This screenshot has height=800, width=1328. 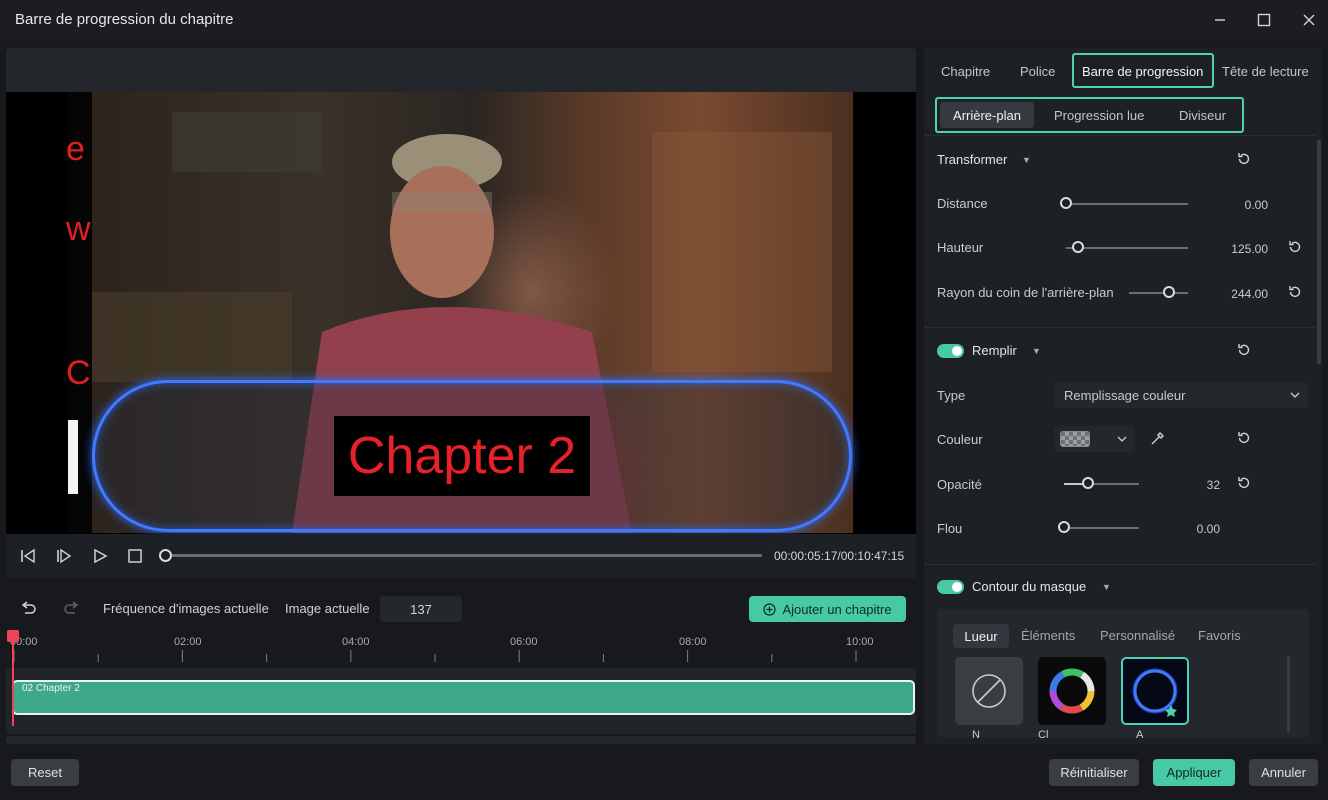 I want to click on add-chapter-button: Ajouter un chapitre, so click(x=827, y=609).